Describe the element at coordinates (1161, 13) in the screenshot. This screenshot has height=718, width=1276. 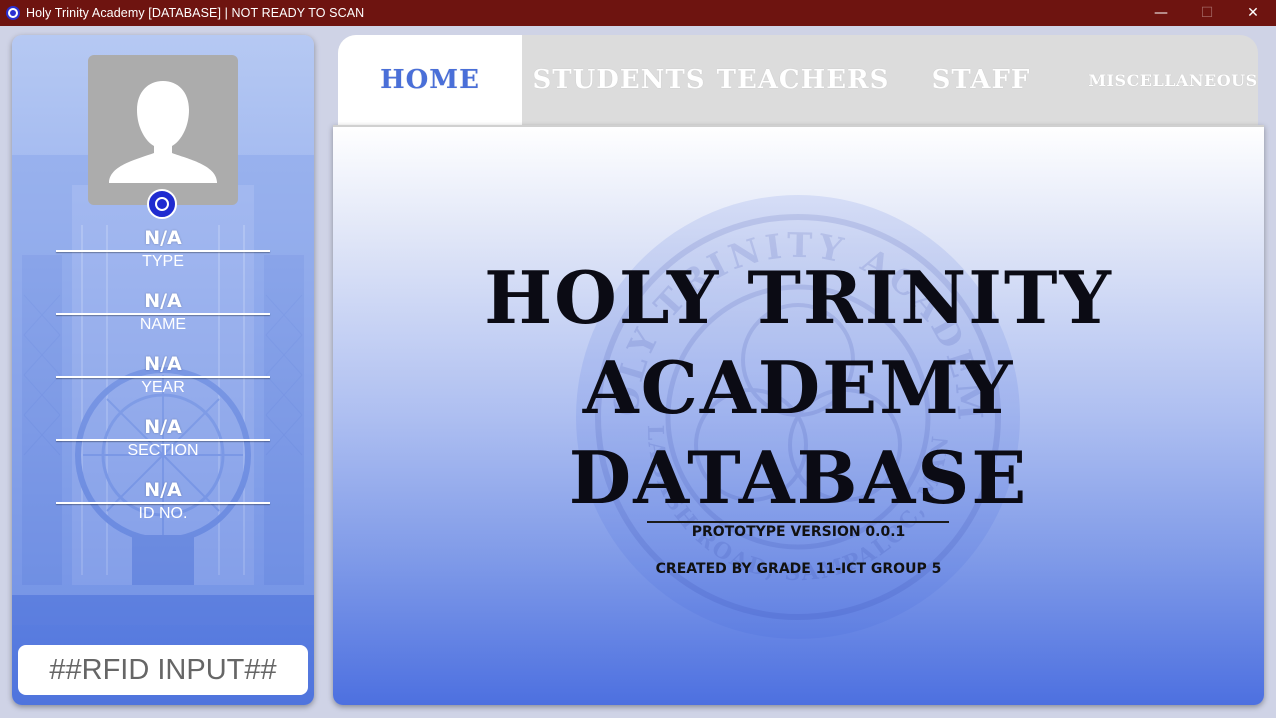
I see `minimize-button: —` at that location.